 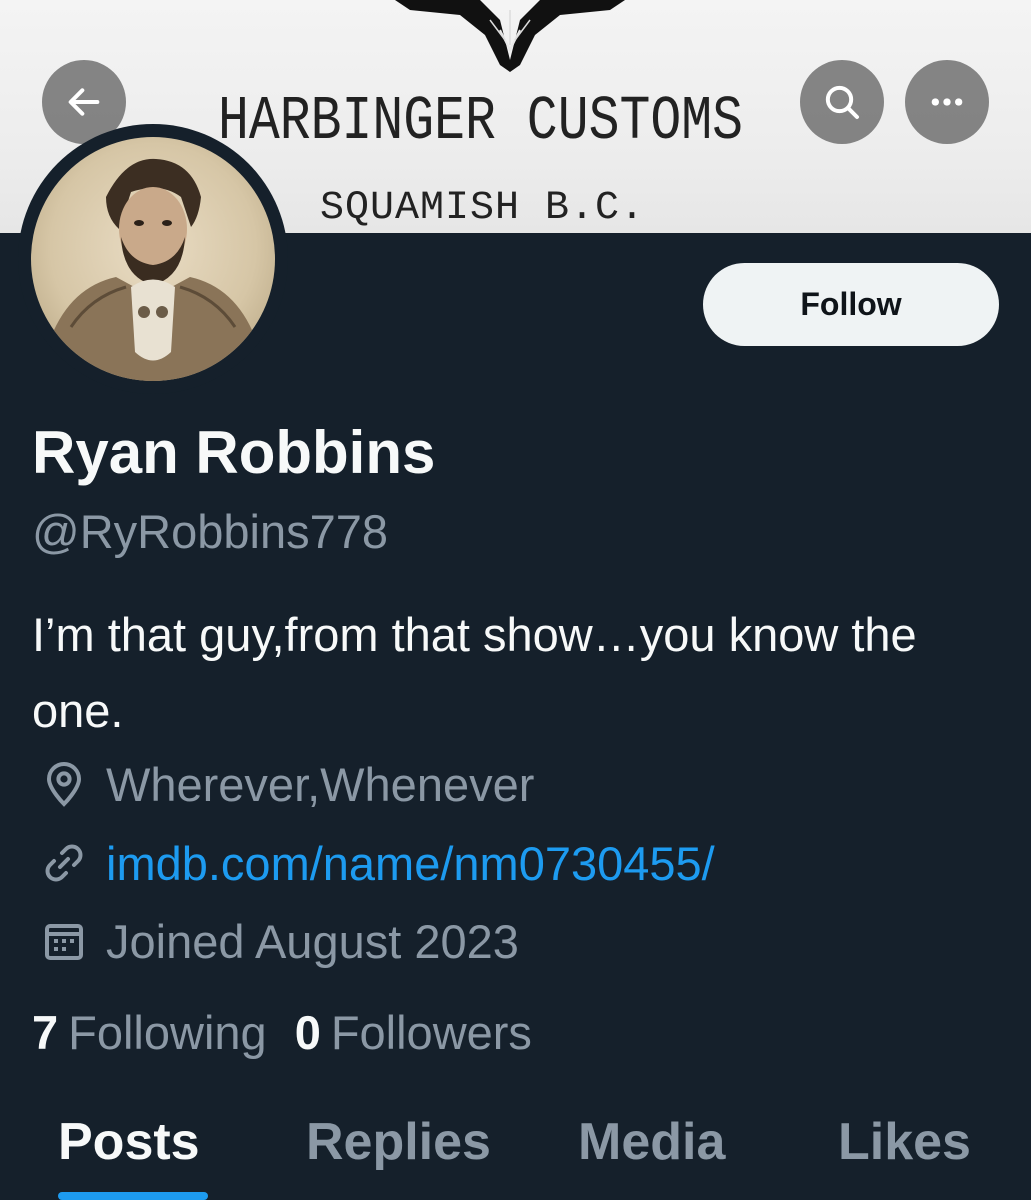 I want to click on joined-row: Joined August 2023, so click(x=277, y=941).